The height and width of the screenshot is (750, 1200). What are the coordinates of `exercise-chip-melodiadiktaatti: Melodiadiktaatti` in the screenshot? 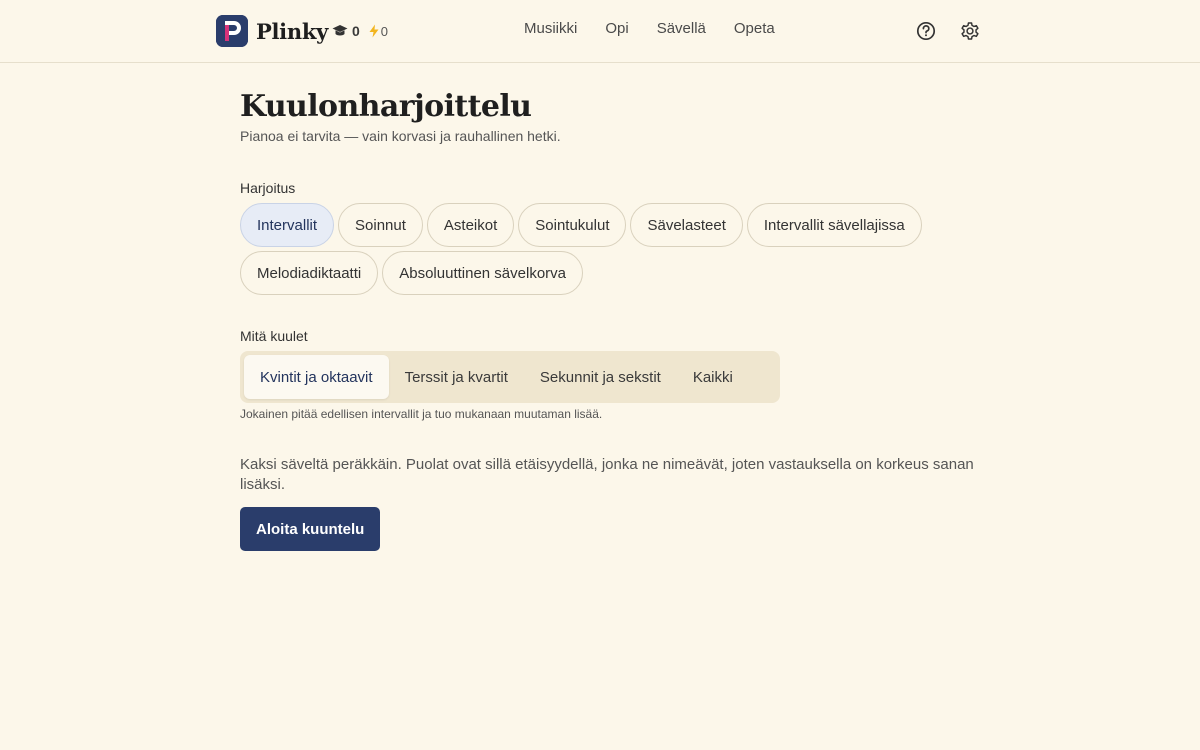 It's located at (309, 273).